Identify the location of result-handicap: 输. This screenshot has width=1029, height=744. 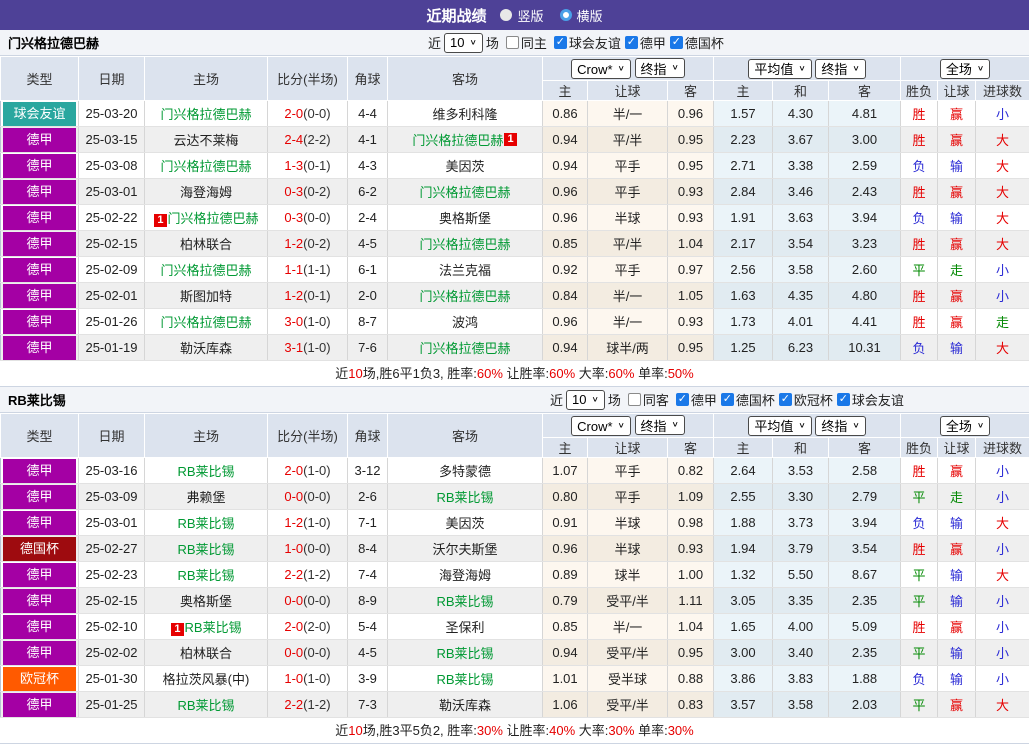
(957, 166).